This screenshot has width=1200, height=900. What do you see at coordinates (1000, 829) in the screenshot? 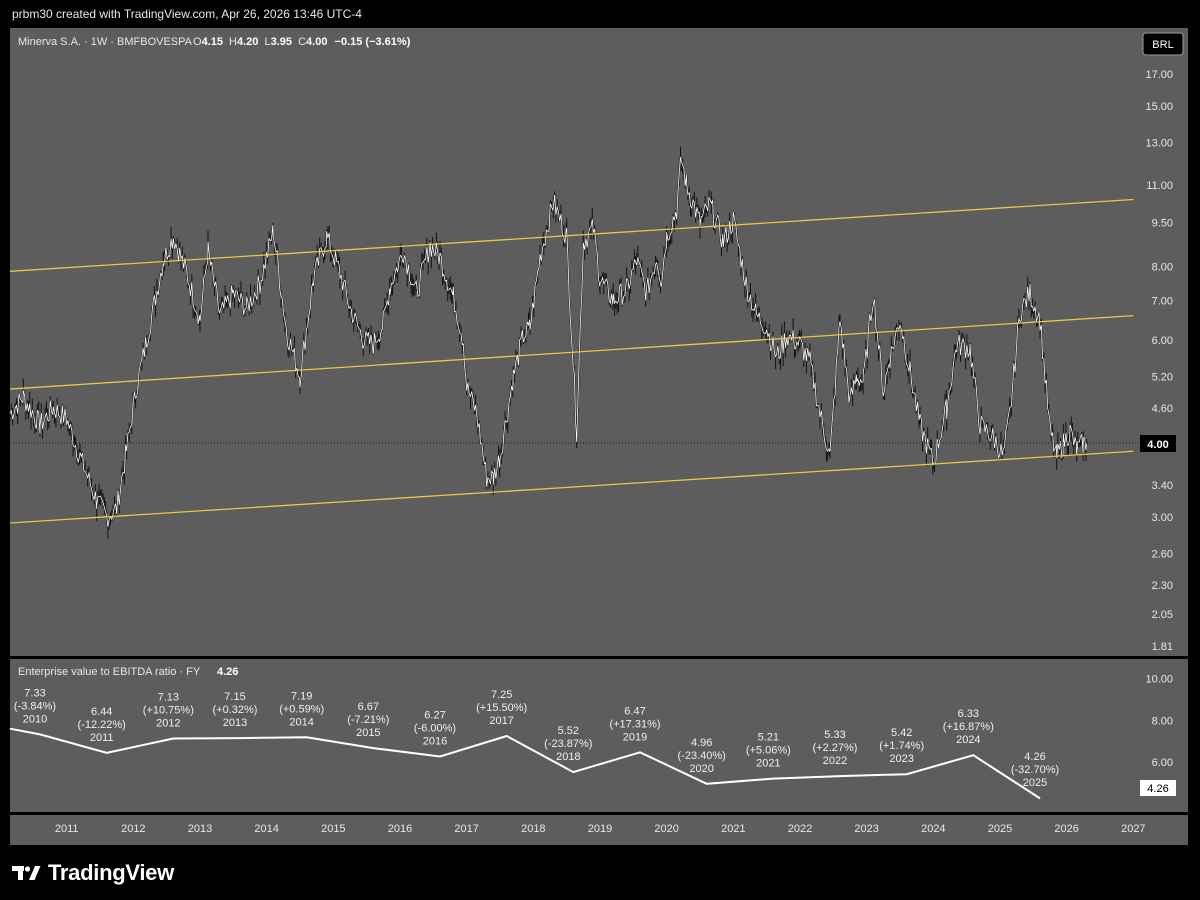
I see `time-tick-label: 2025` at bounding box center [1000, 829].